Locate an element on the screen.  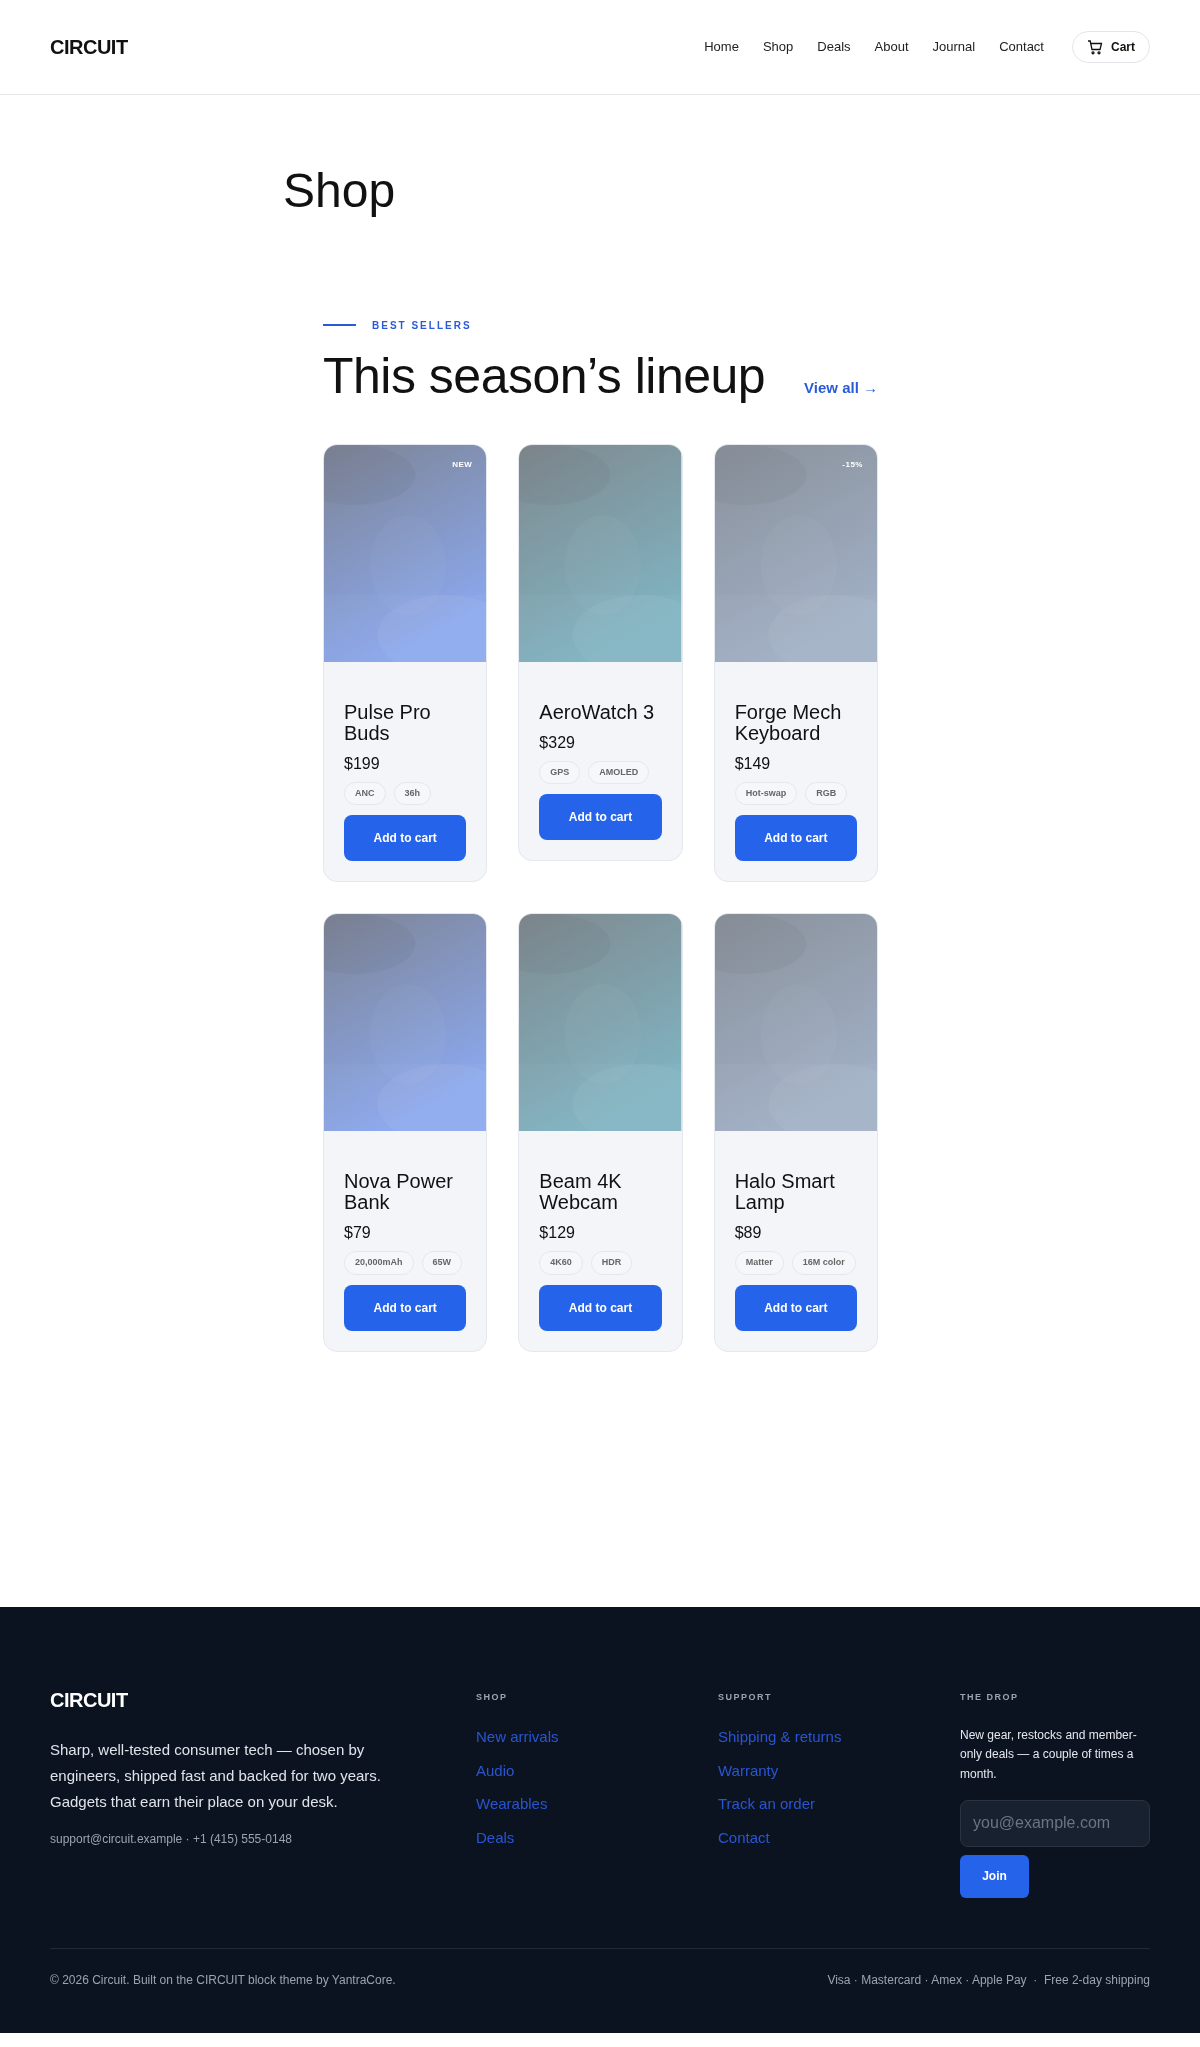
nav-link: Journal is located at coordinates (954, 47).